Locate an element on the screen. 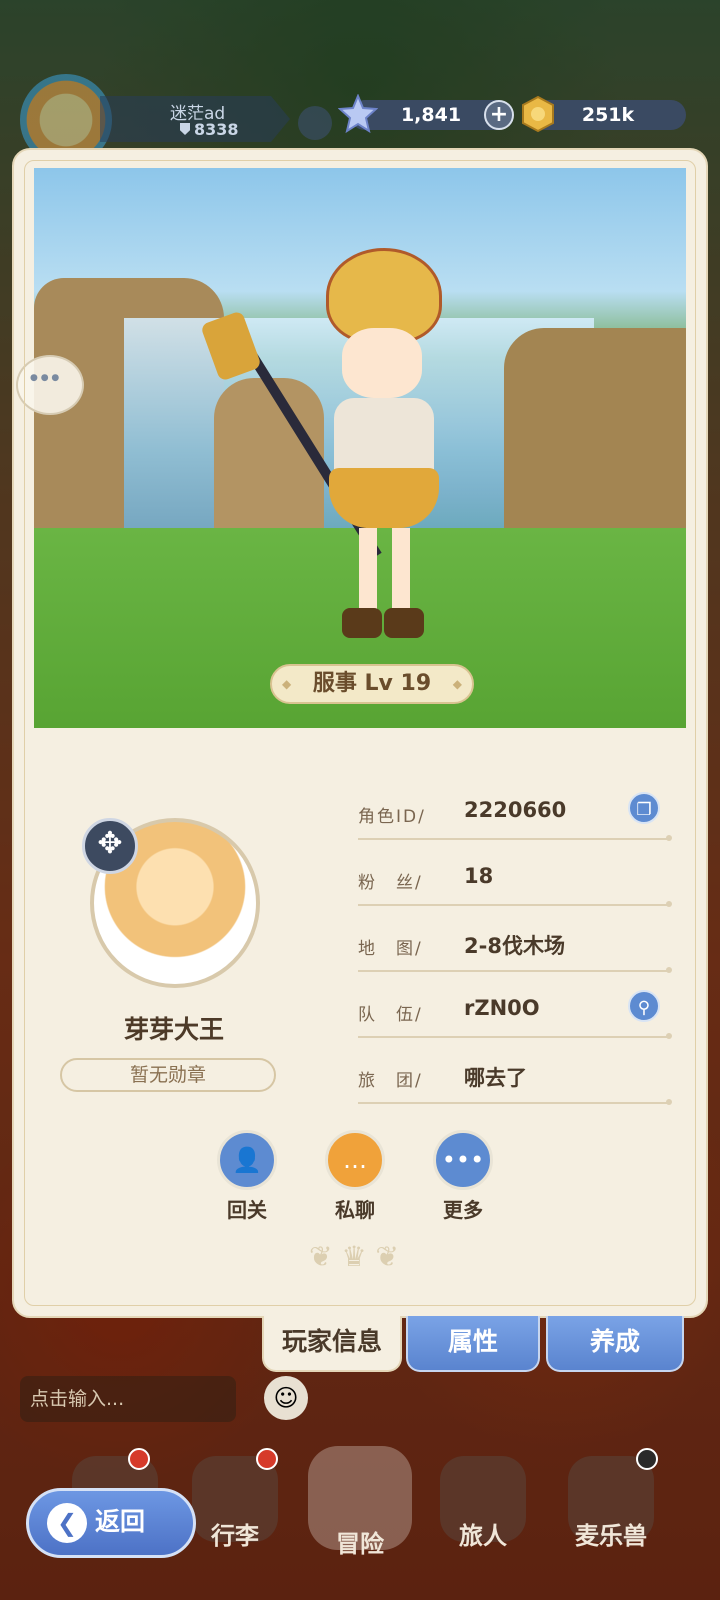 The width and height of the screenshot is (720, 1600). info-label: 粉 丝/ is located at coordinates (390, 883).